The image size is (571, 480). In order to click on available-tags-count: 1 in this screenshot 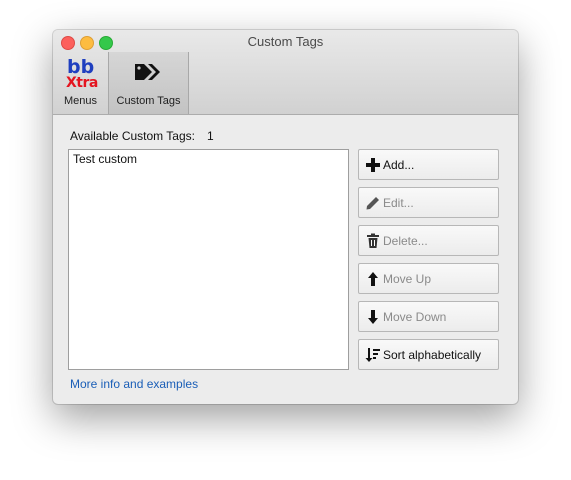, I will do `click(210, 136)`.